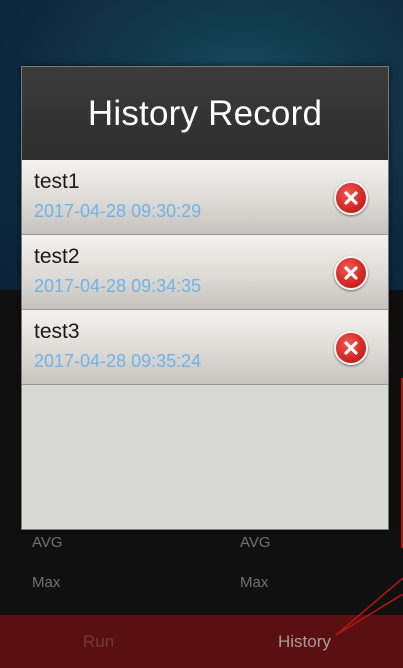 Image resolution: width=403 pixels, height=668 pixels. What do you see at coordinates (118, 286) in the screenshot?
I see `record-timestamp: 2017-04-28 09:34:35` at bounding box center [118, 286].